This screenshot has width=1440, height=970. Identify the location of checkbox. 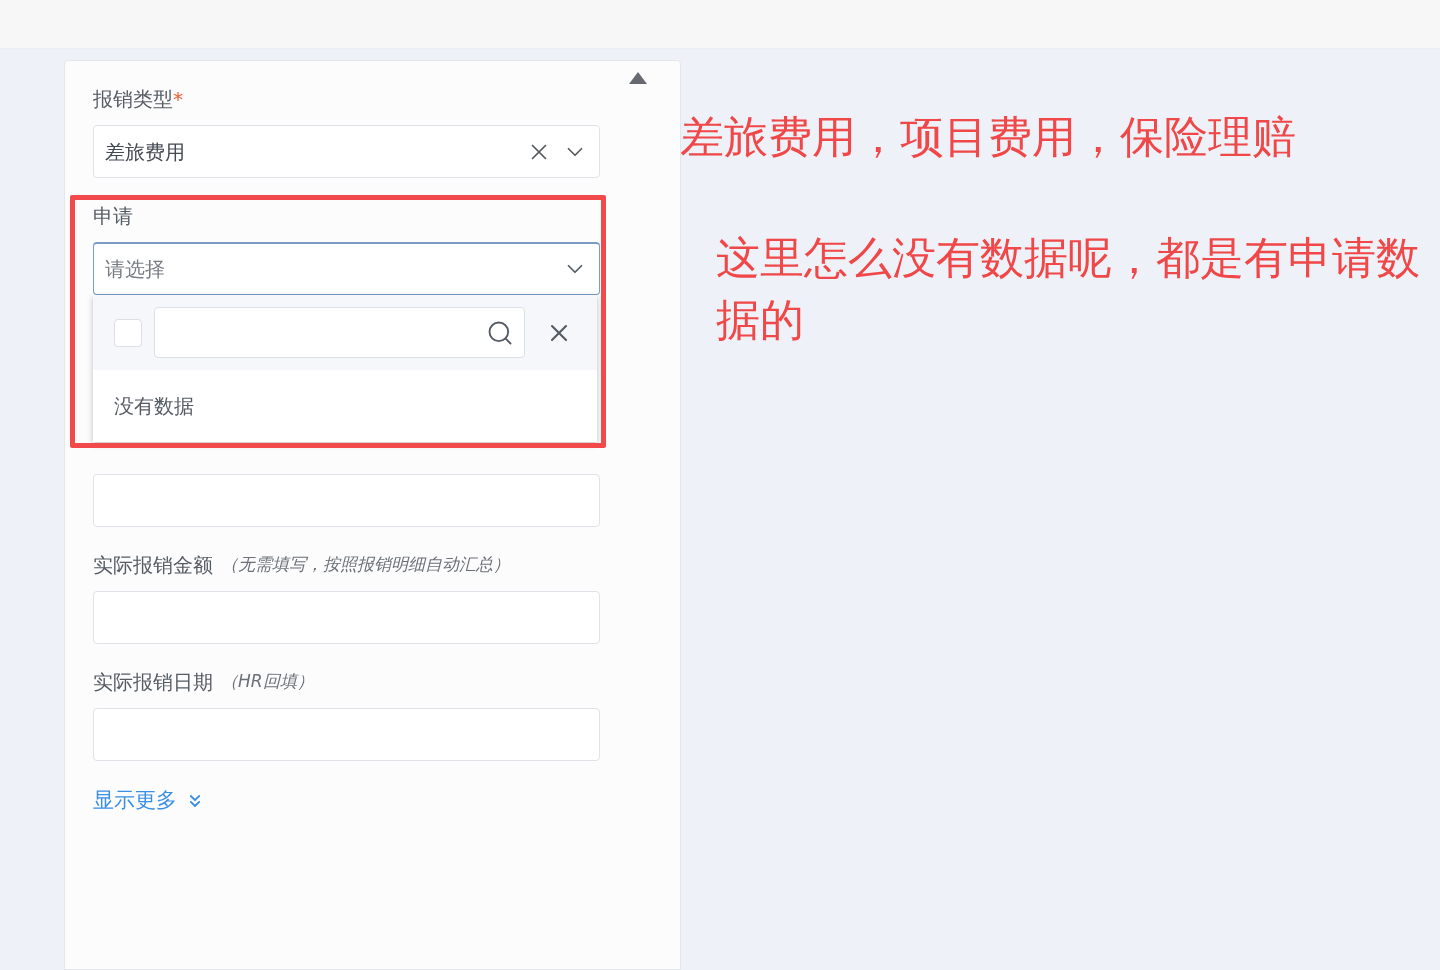
(128, 332).